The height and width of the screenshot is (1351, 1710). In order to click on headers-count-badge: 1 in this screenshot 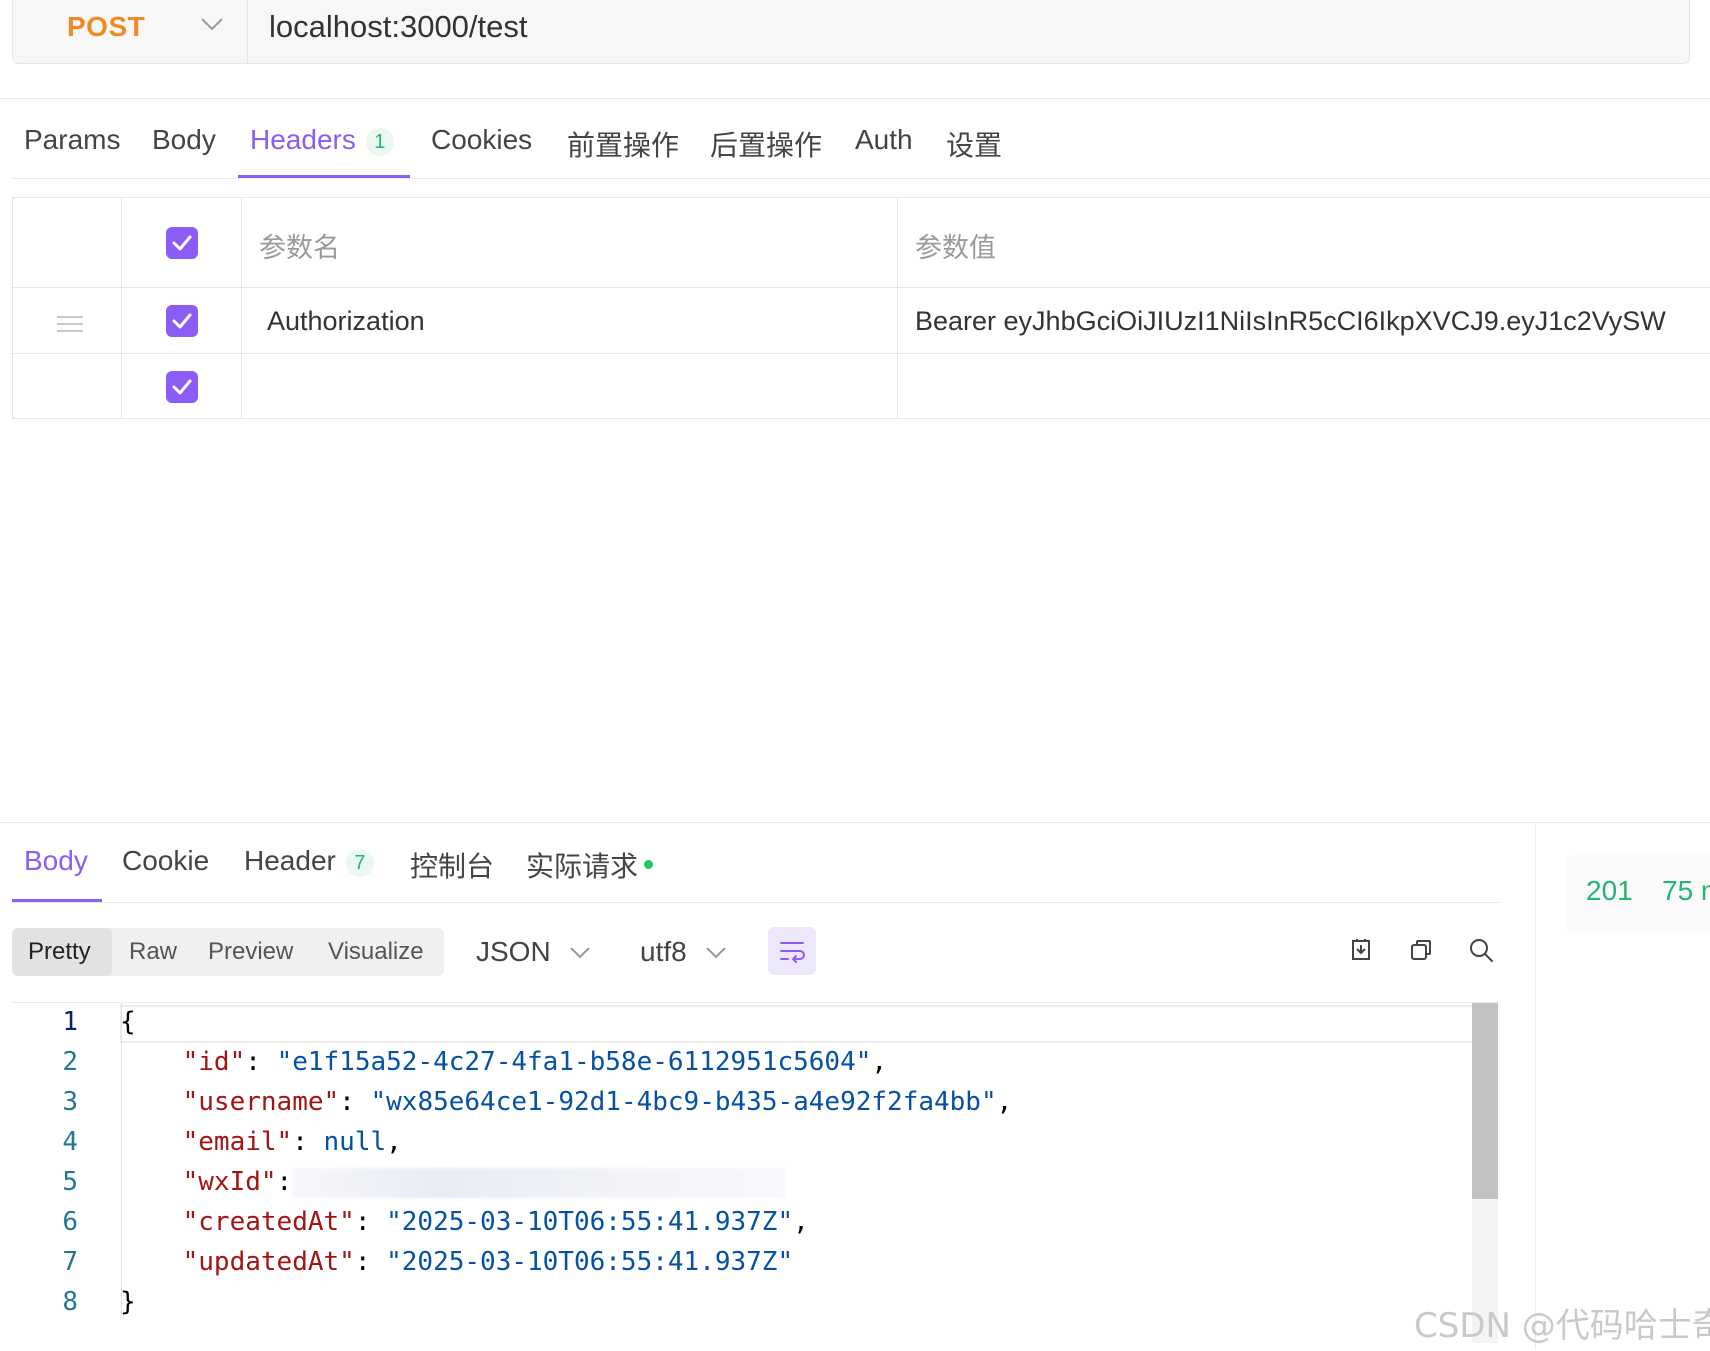, I will do `click(379, 141)`.